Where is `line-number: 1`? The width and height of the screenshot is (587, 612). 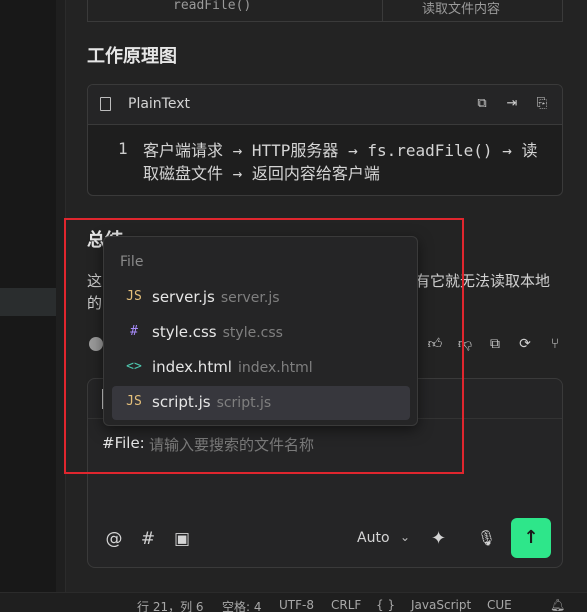 line-number: 1 is located at coordinates (123, 148).